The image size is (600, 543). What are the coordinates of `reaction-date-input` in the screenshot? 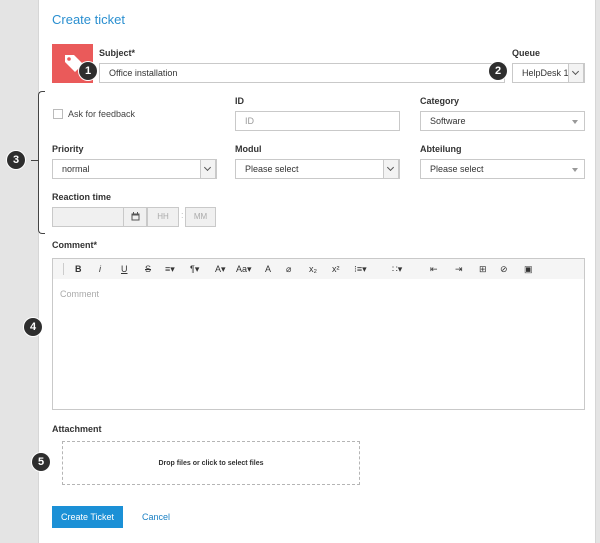 It's located at (88, 217).